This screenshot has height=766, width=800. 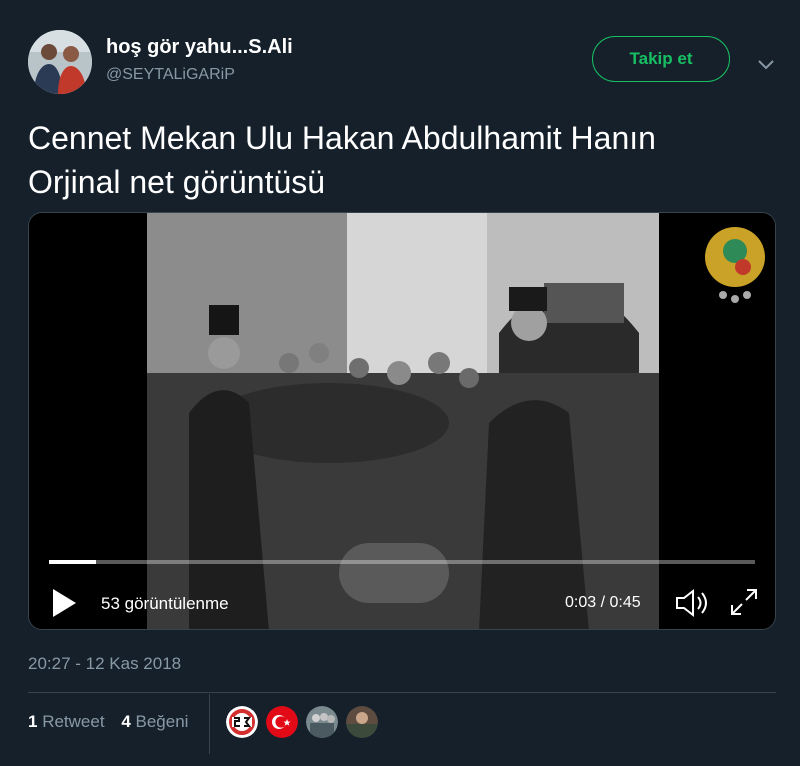 What do you see at coordinates (73, 721) in the screenshot?
I see `retweet-label: Retweet` at bounding box center [73, 721].